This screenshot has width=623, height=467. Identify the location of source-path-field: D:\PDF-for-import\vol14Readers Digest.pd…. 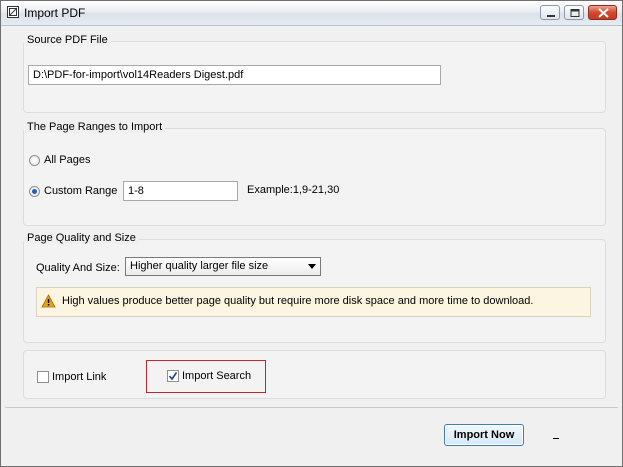
(234, 75).